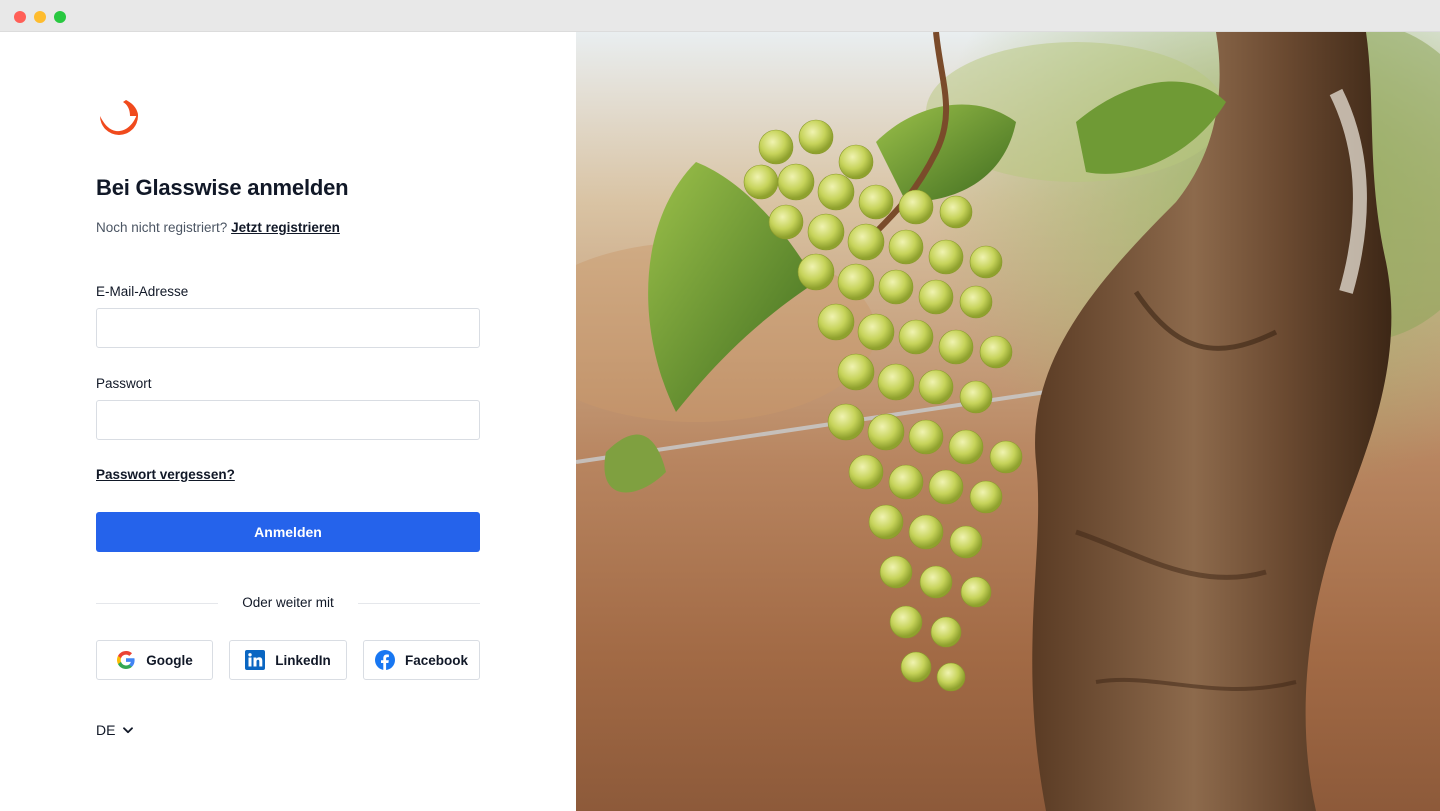 This screenshot has width=1440, height=811. I want to click on forgot-password-link: Passwort vergessen?, so click(165, 474).